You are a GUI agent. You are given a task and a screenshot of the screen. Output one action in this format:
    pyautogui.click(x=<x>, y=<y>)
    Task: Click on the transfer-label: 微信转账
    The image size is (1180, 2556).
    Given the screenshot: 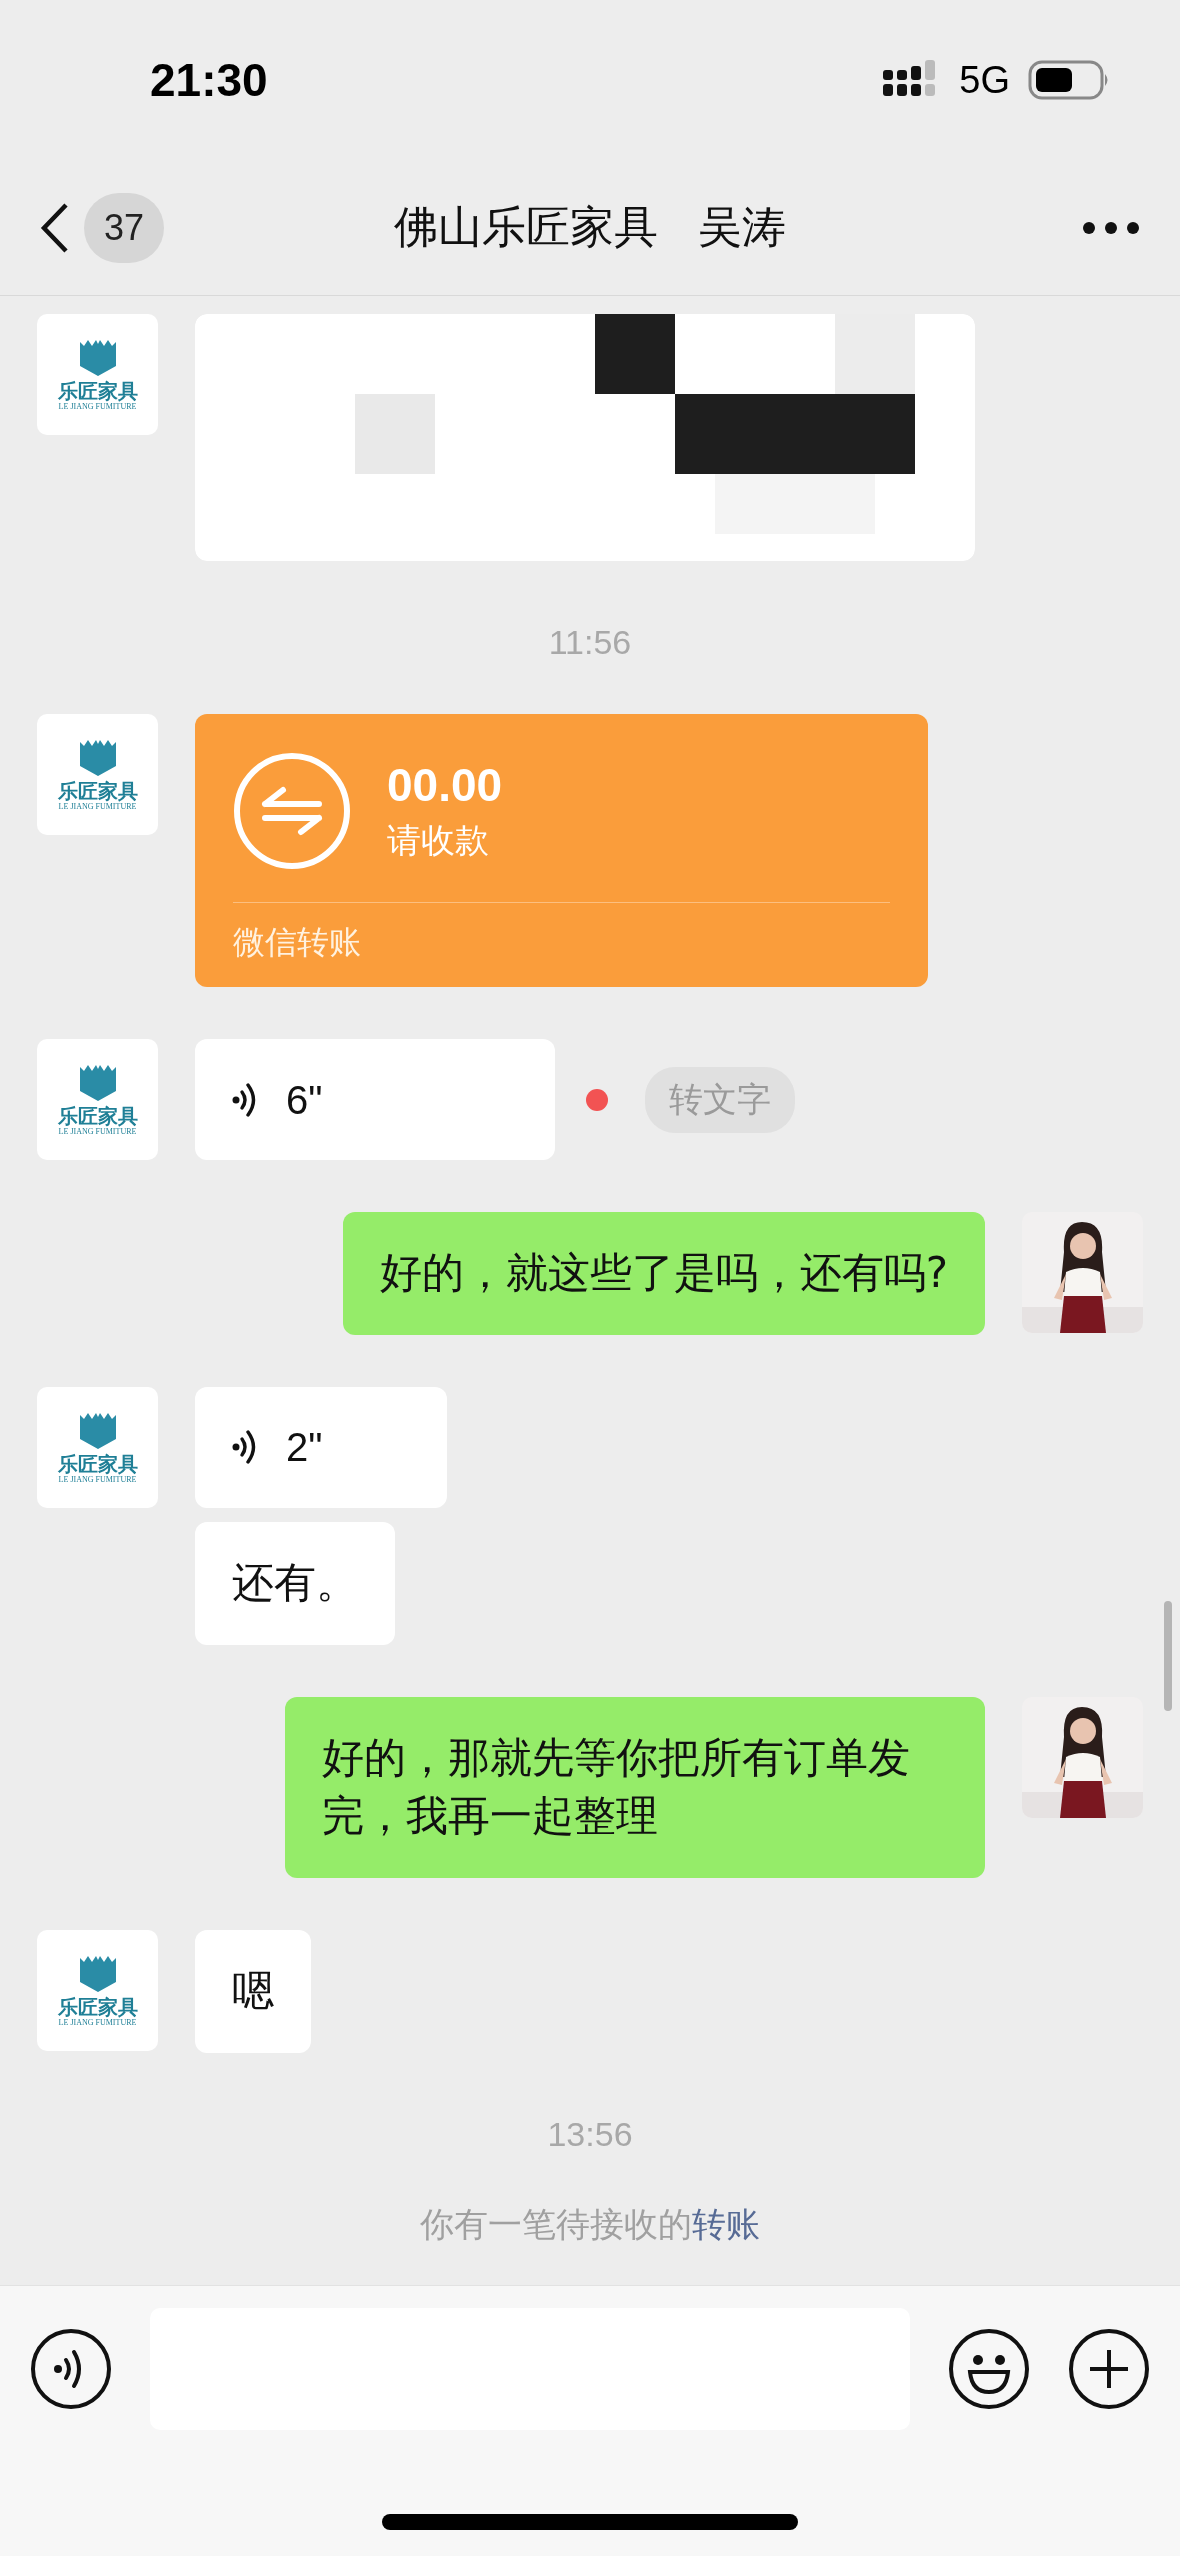 What is the action you would take?
    pyautogui.click(x=297, y=942)
    